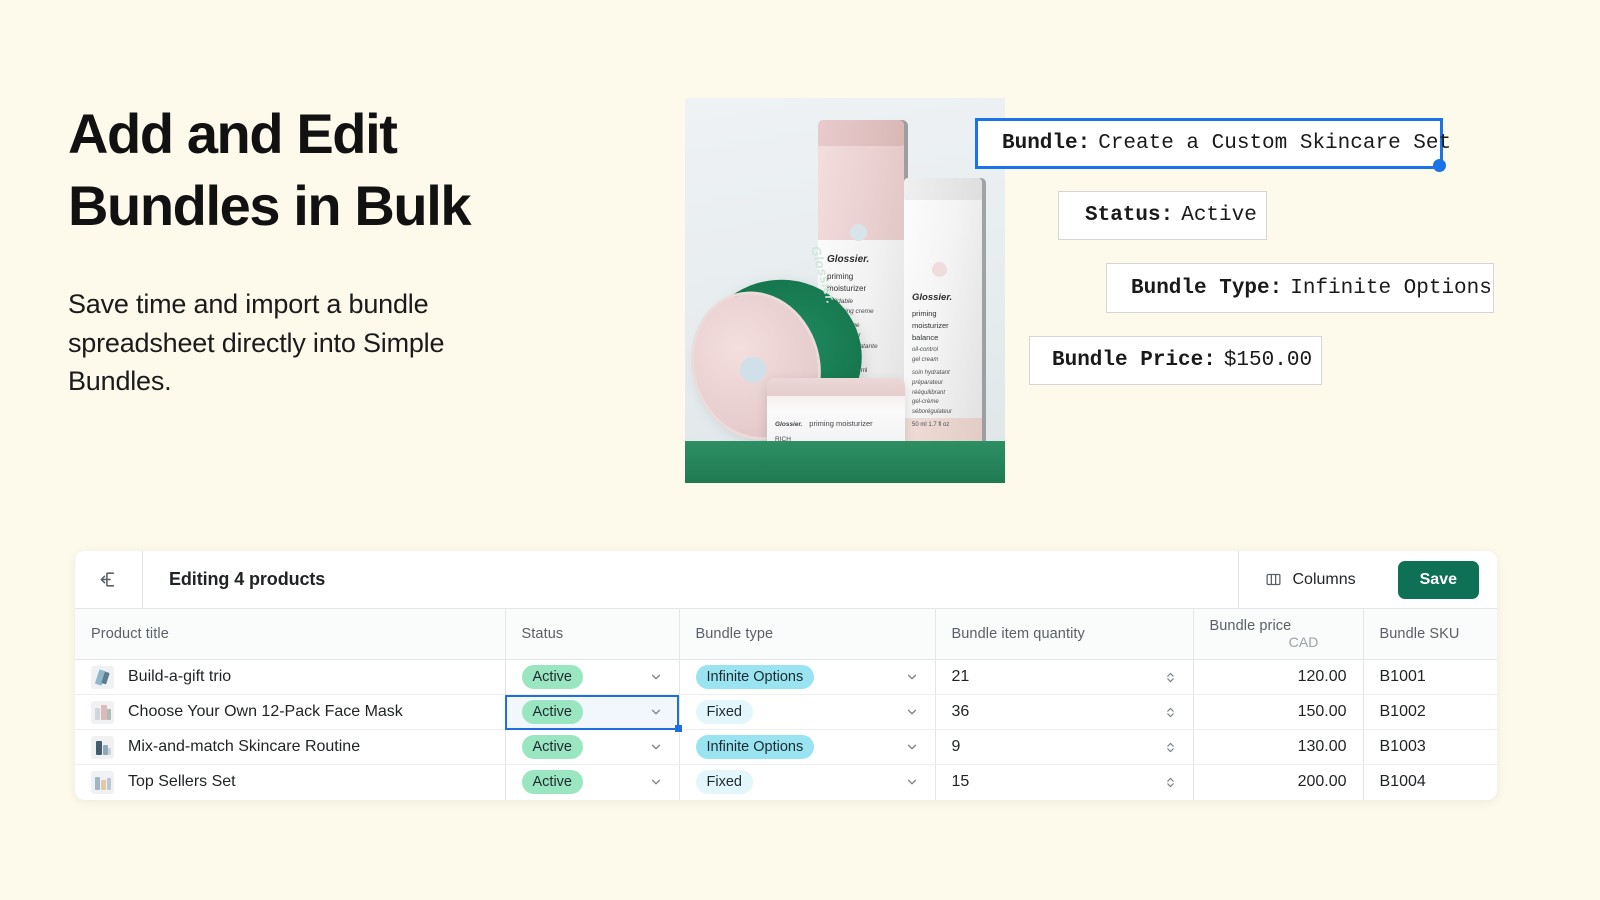  I want to click on column-header-bundle-sku: Bundle SKU, so click(1430, 634).